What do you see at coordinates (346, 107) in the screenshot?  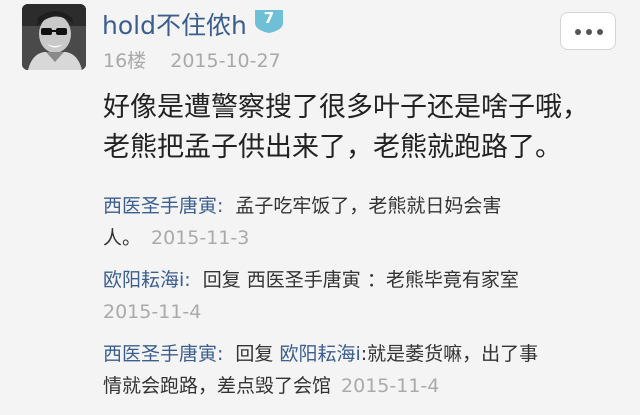 I see `post-body-line: 好像是遭警察搜了很多叶子还是啥子哦，` at bounding box center [346, 107].